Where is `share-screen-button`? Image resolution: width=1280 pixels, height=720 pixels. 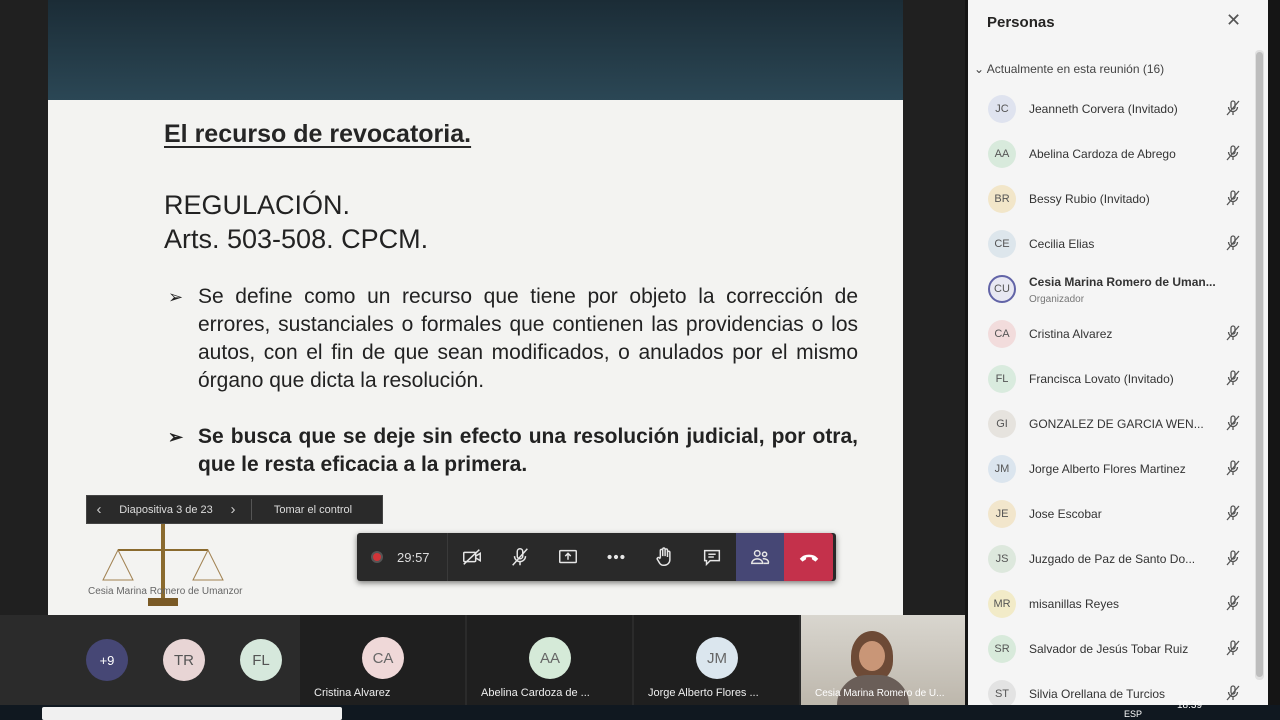
share-screen-button is located at coordinates (568, 557).